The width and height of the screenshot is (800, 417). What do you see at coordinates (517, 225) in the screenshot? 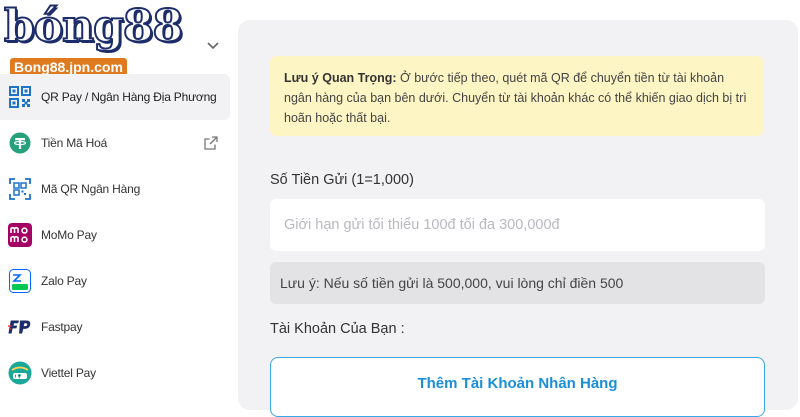
I see `amount-input` at bounding box center [517, 225].